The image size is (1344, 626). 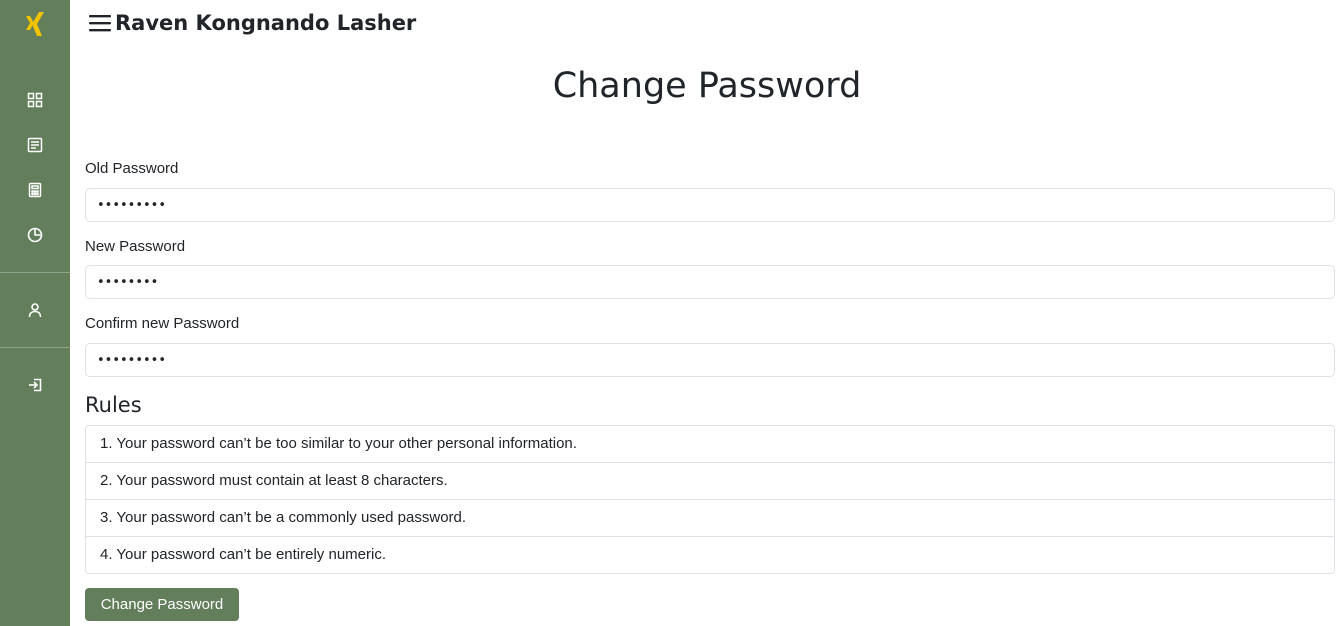 I want to click on change-password-button: Change Password, so click(x=162, y=604).